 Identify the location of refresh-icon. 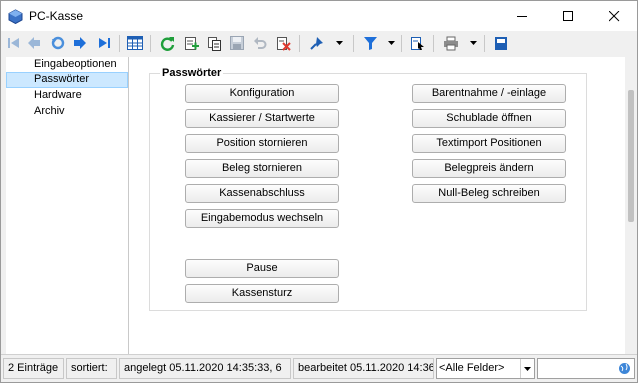
(167, 43).